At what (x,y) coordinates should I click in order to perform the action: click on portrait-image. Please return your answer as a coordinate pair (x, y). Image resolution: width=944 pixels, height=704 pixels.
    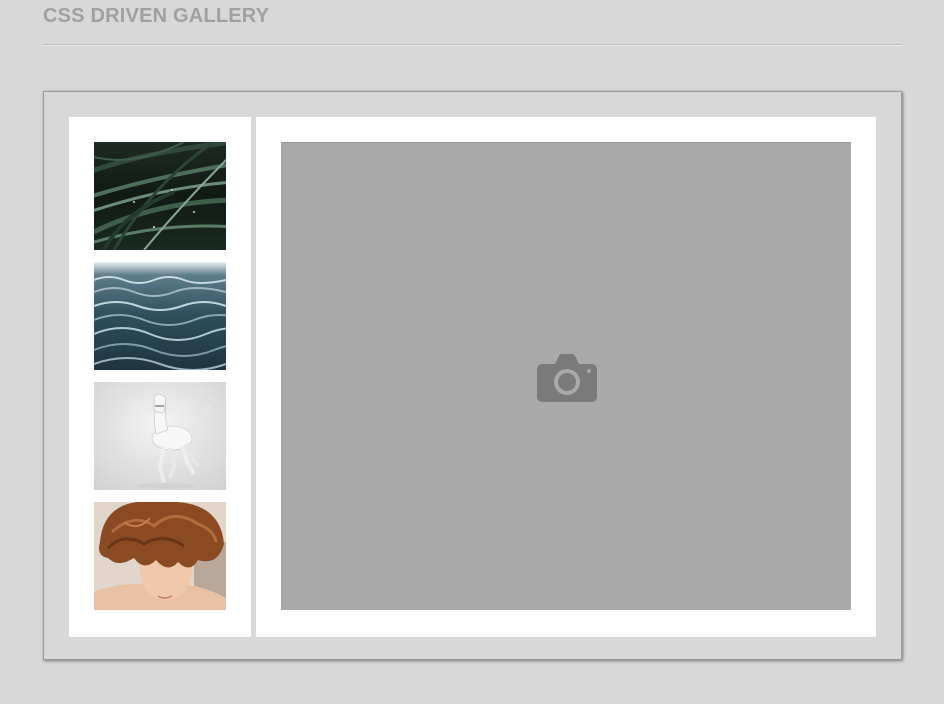
    Looking at the image, I should click on (160, 556).